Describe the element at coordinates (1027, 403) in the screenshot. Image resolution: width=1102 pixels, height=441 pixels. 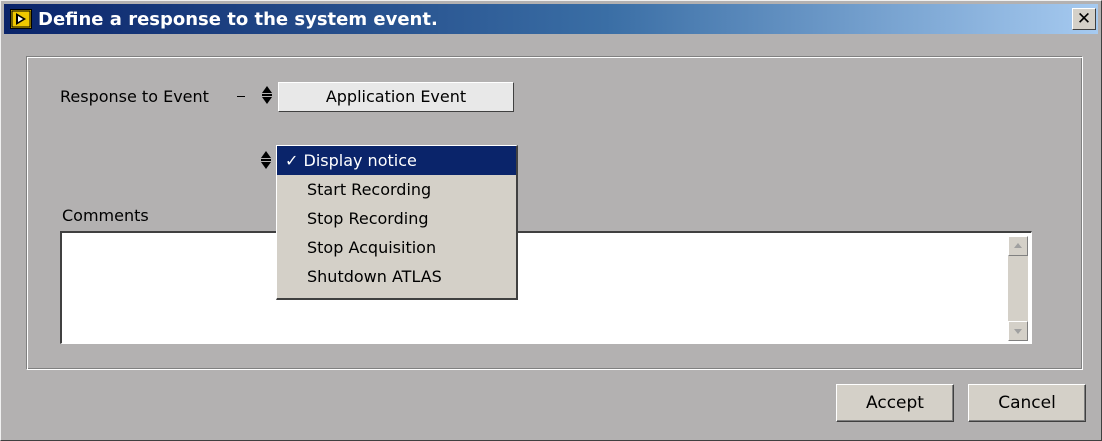
I see `cancel-button: Cancel` at that location.